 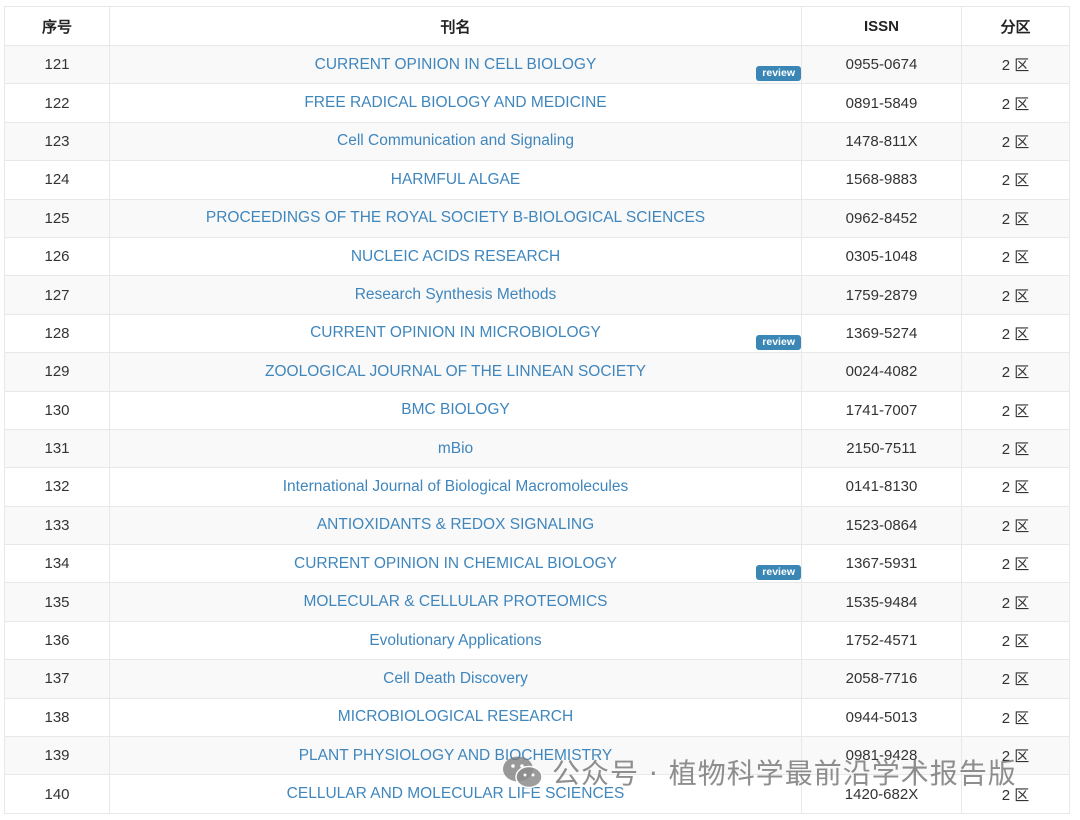 What do you see at coordinates (57, 141) in the screenshot?
I see `row-index: 123` at bounding box center [57, 141].